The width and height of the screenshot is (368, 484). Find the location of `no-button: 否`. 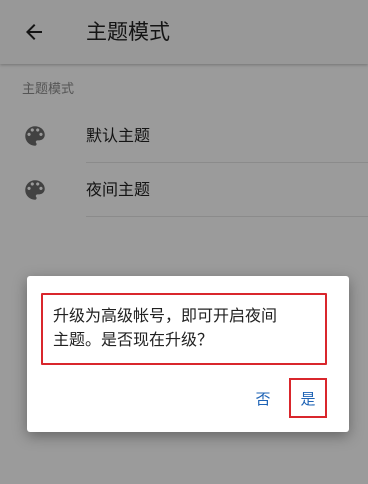

no-button: 否 is located at coordinates (263, 398).